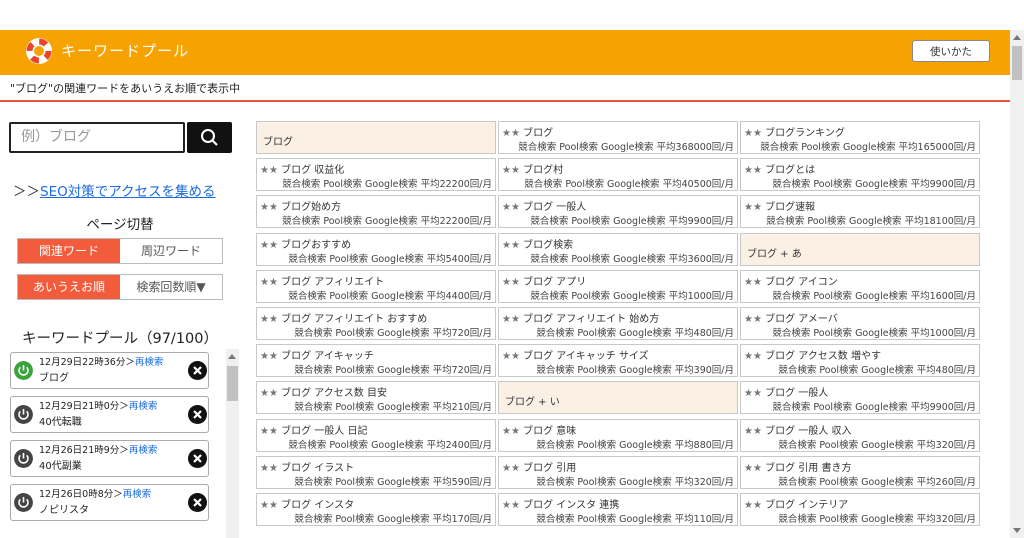 Image resolution: width=1024 pixels, height=538 pixels. What do you see at coordinates (171, 251) in the screenshot?
I see `tab-nearby-words: 周辺ワード` at bounding box center [171, 251].